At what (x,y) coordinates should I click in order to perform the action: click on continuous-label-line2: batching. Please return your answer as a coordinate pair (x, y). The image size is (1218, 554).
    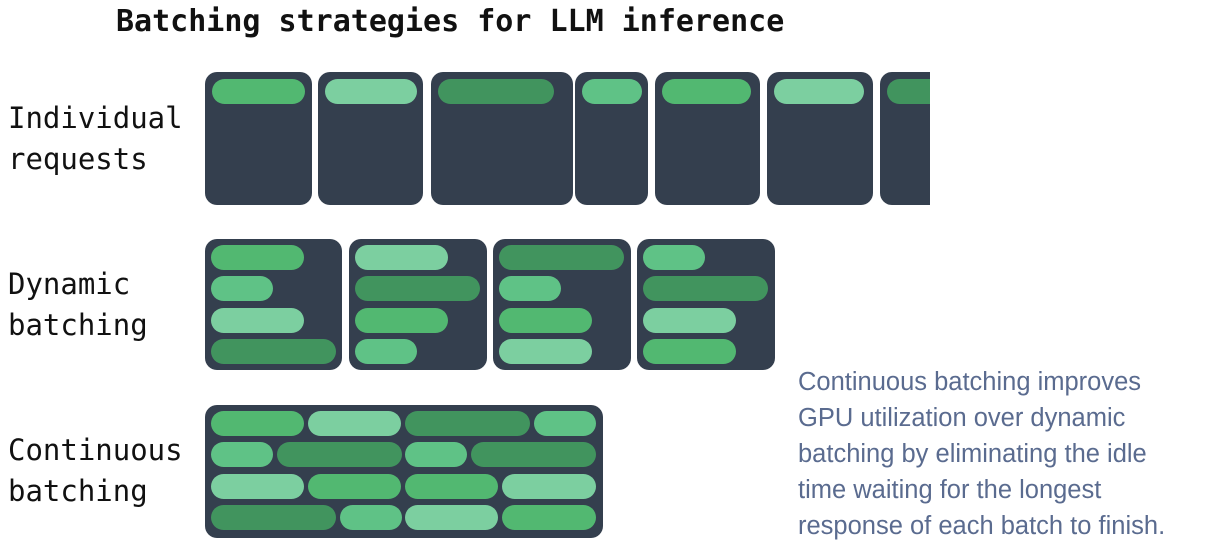
    Looking at the image, I should click on (78, 491).